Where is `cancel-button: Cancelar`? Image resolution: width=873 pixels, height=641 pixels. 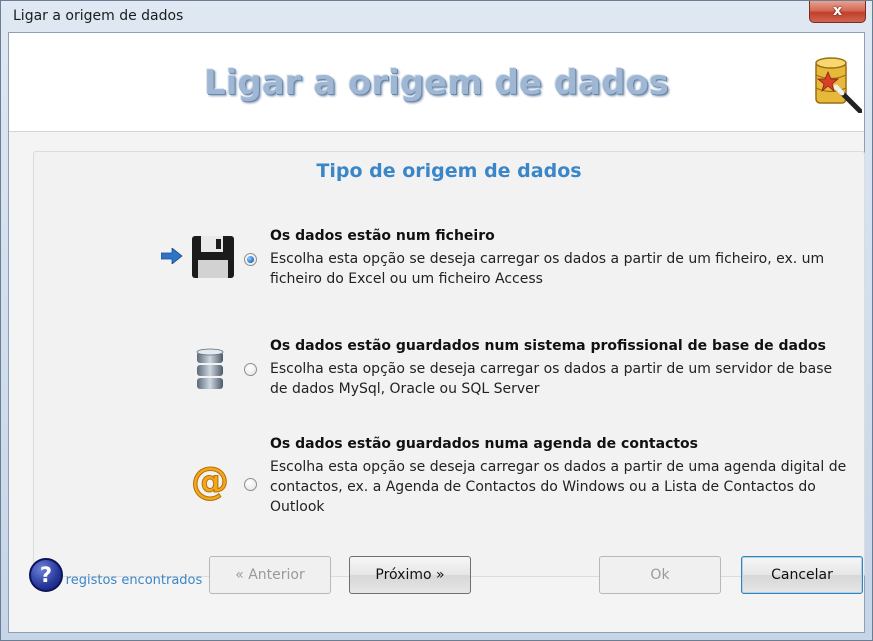
cancel-button: Cancelar is located at coordinates (802, 575).